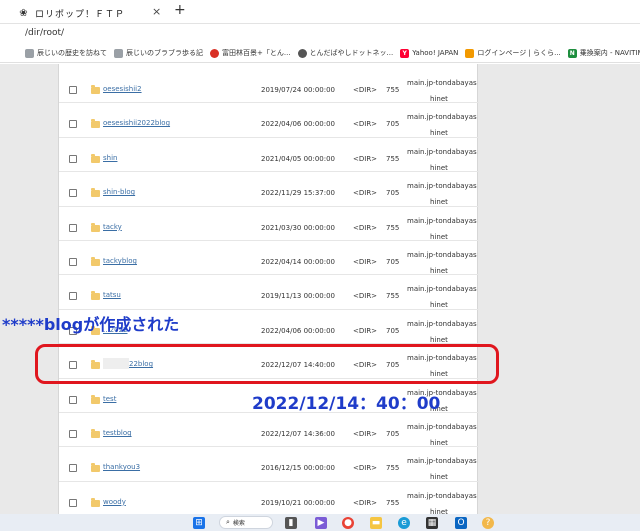 The height and width of the screenshot is (531, 640). Describe the element at coordinates (470, 53) in the screenshot. I see `page-icon` at that location.